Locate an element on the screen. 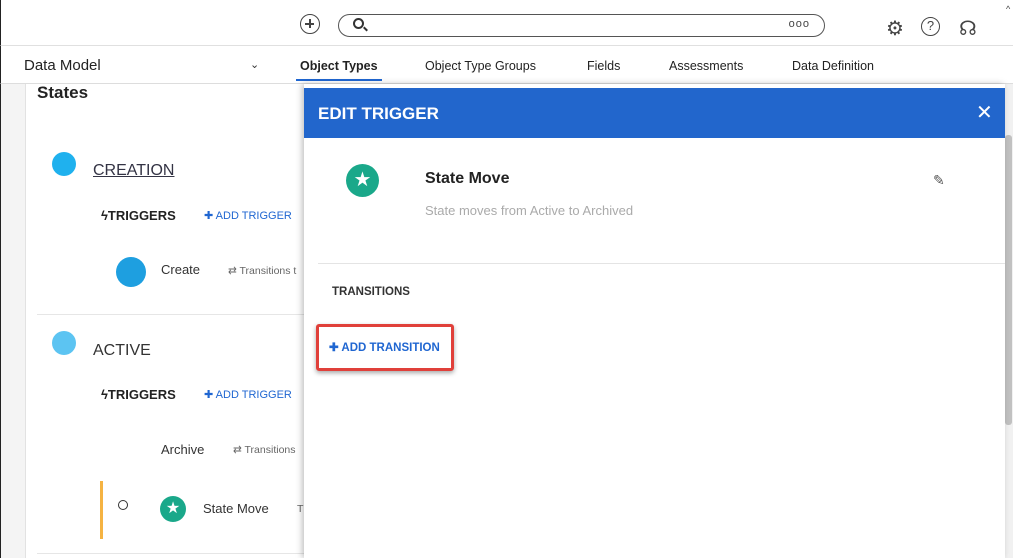 This screenshot has height=558, width=1013. clock-icon is located at coordinates (123, 505).